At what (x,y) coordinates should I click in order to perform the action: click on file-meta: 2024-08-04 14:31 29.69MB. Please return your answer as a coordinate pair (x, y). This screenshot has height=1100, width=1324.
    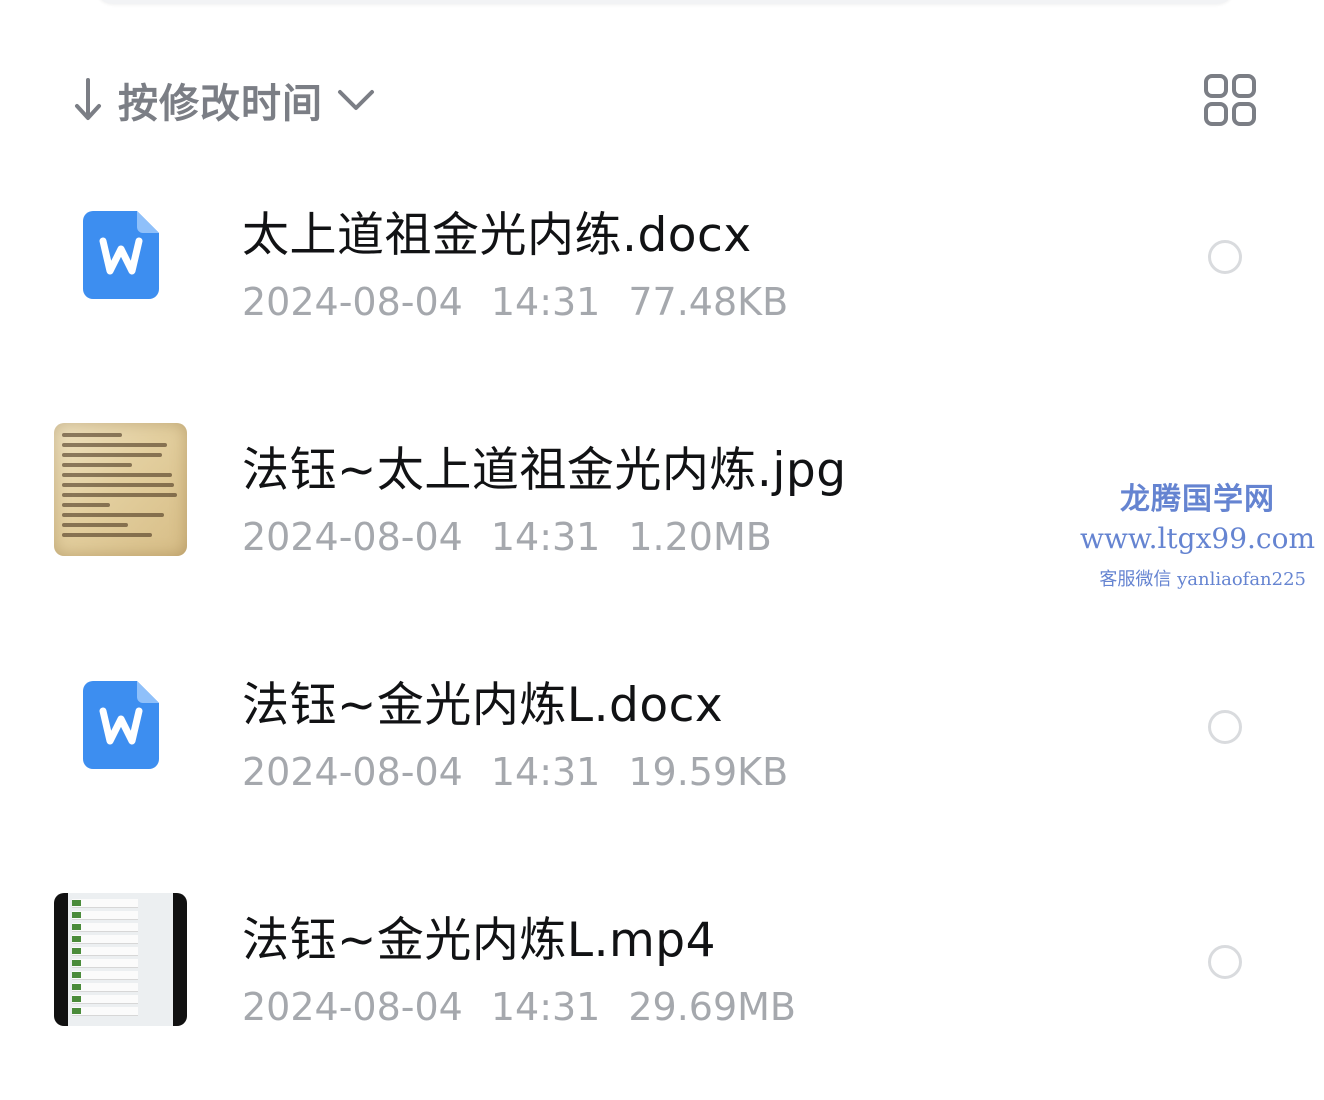
    Looking at the image, I should click on (533, 1007).